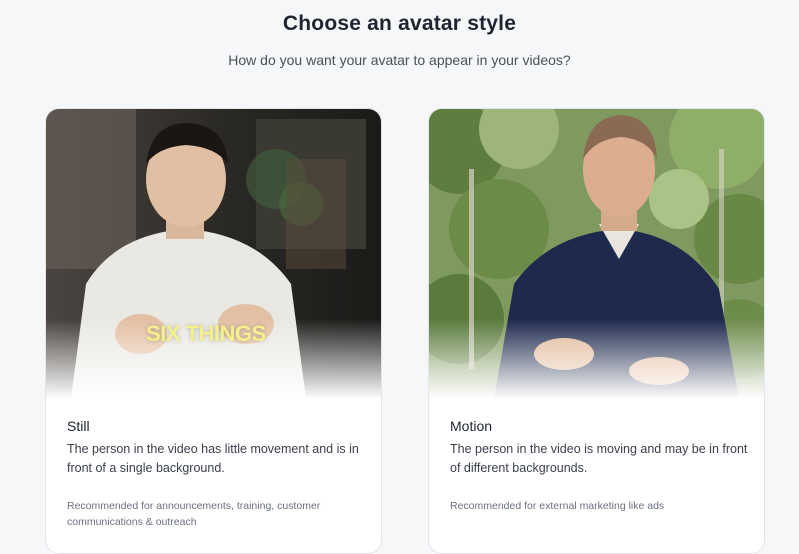 This screenshot has height=554, width=799. Describe the element at coordinates (596, 359) in the screenshot. I see `image-fade` at that location.